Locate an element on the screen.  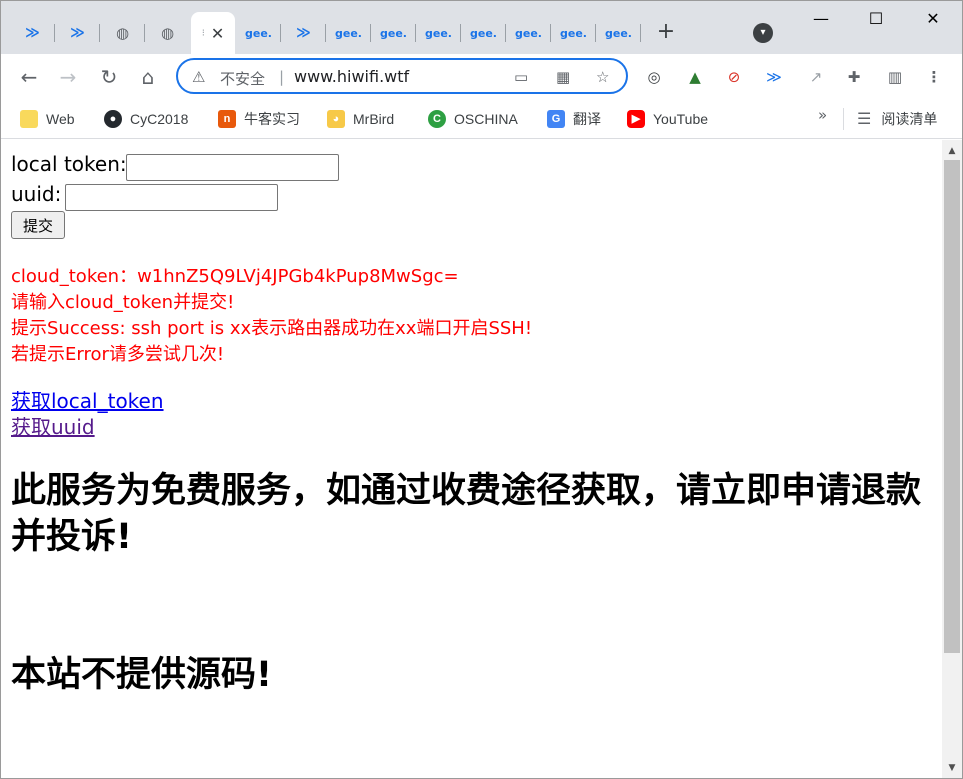
reload-button: ↻ is located at coordinates (109, 77).